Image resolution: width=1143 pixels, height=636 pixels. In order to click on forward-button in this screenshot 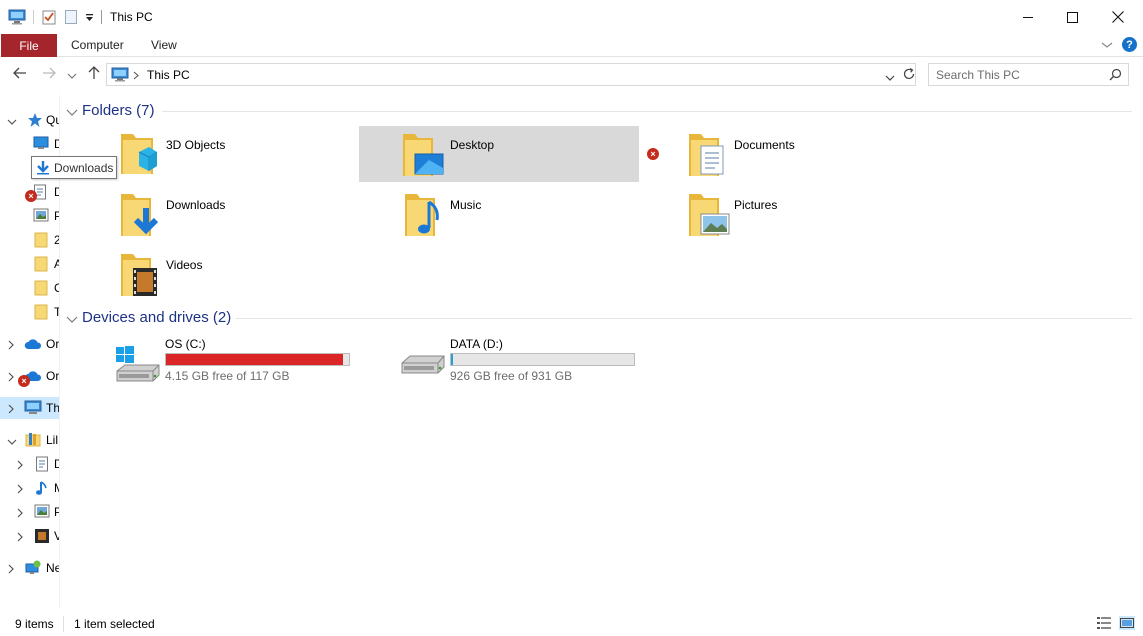, I will do `click(49, 74)`.